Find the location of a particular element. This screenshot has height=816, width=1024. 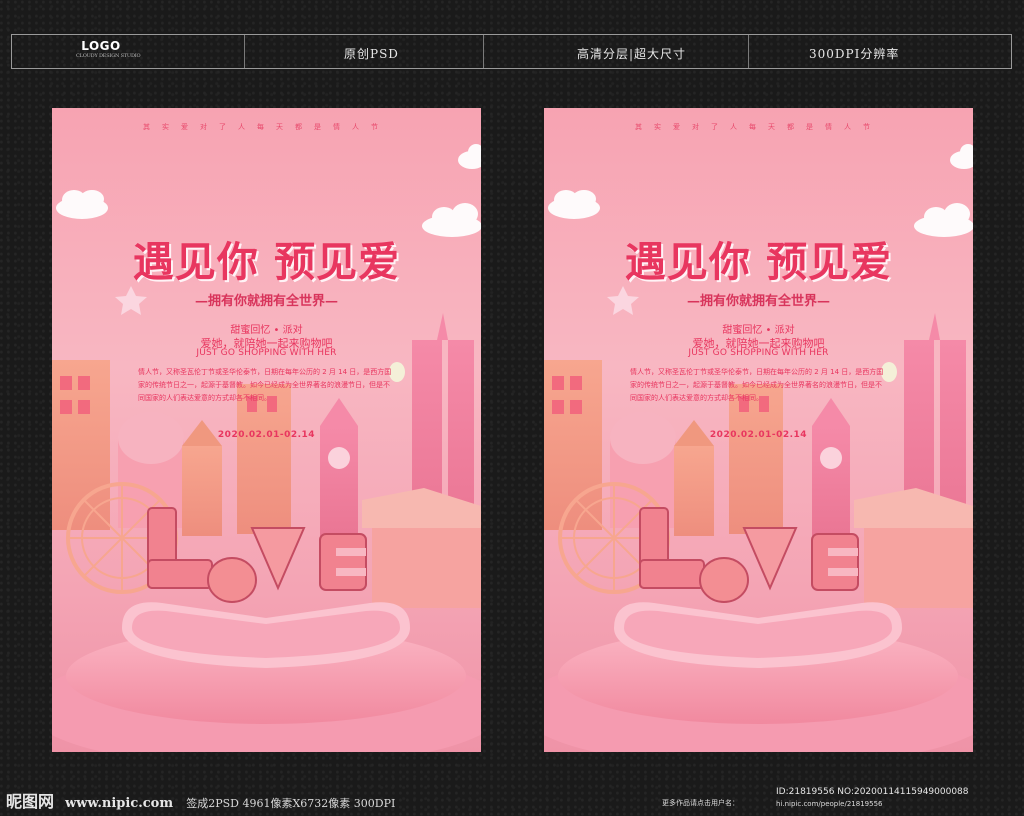

footer-user-link: hi.nipic.com/people/21819556 is located at coordinates (829, 804).